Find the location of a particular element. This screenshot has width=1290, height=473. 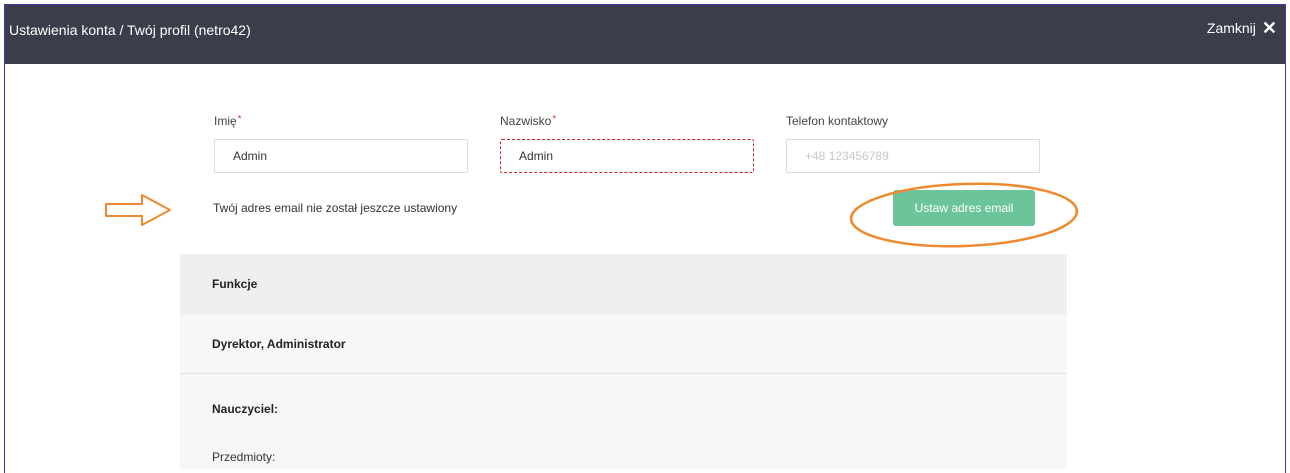

last-name-label-text: Nazwisko is located at coordinates (526, 121).